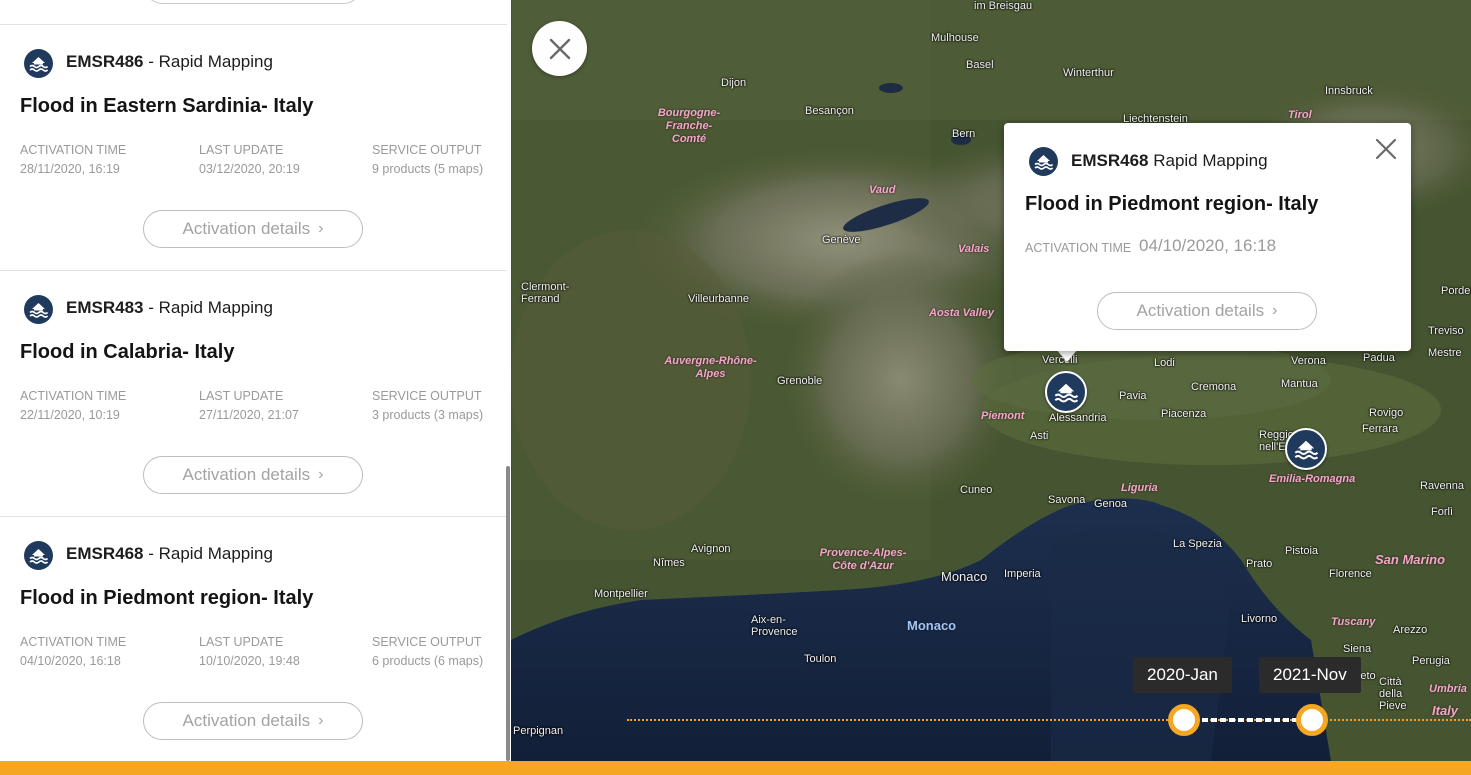 The height and width of the screenshot is (775, 1471). What do you see at coordinates (1308, 361) in the screenshot?
I see `map-place-label: Verona` at bounding box center [1308, 361].